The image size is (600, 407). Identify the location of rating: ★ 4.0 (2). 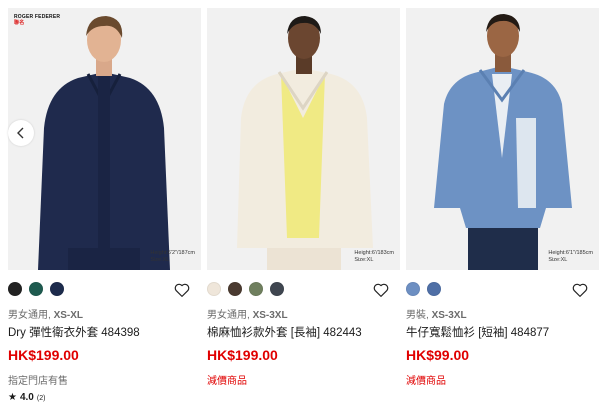
(27, 397).